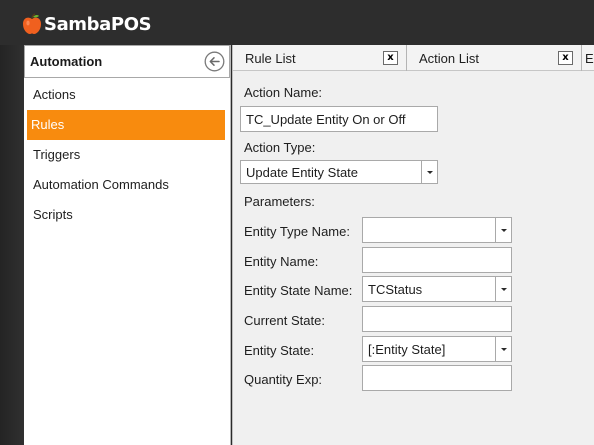 Image resolution: width=594 pixels, height=445 pixels. I want to click on window-edge, so click(12, 245).